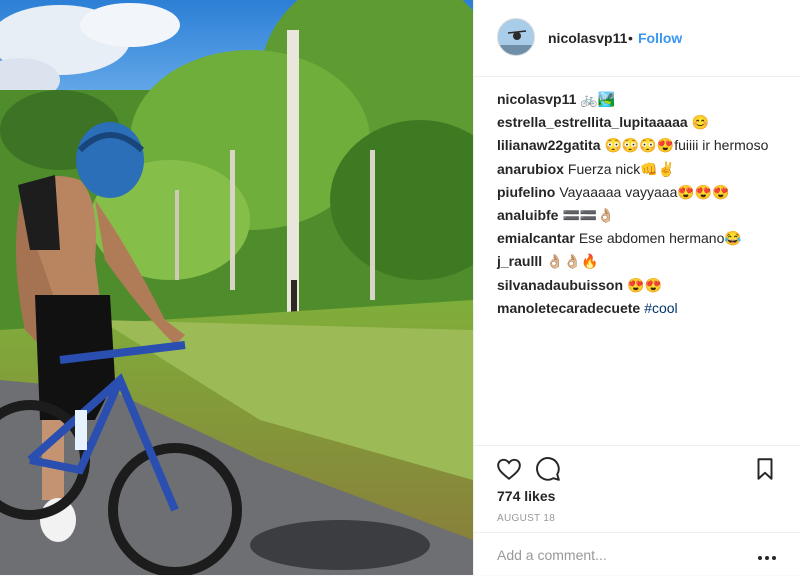  What do you see at coordinates (530, 169) in the screenshot?
I see `comment-username: anarubiox` at bounding box center [530, 169].